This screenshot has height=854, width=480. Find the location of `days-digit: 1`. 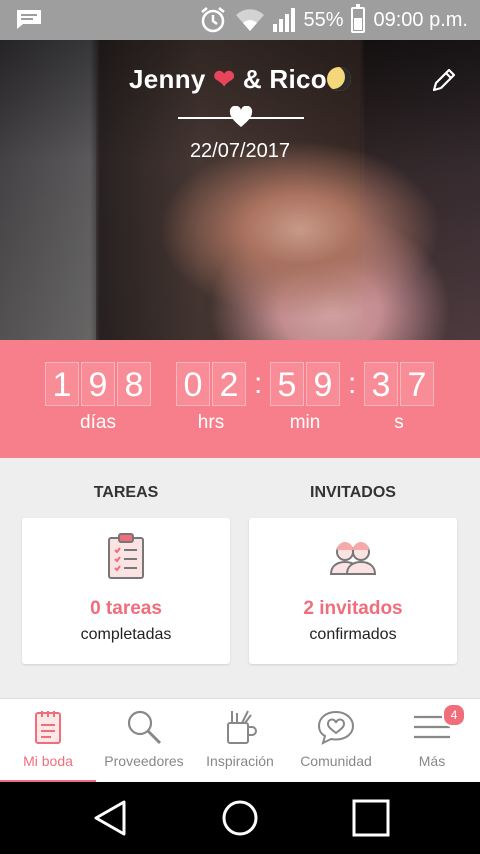

days-digit: 1 is located at coordinates (62, 384).